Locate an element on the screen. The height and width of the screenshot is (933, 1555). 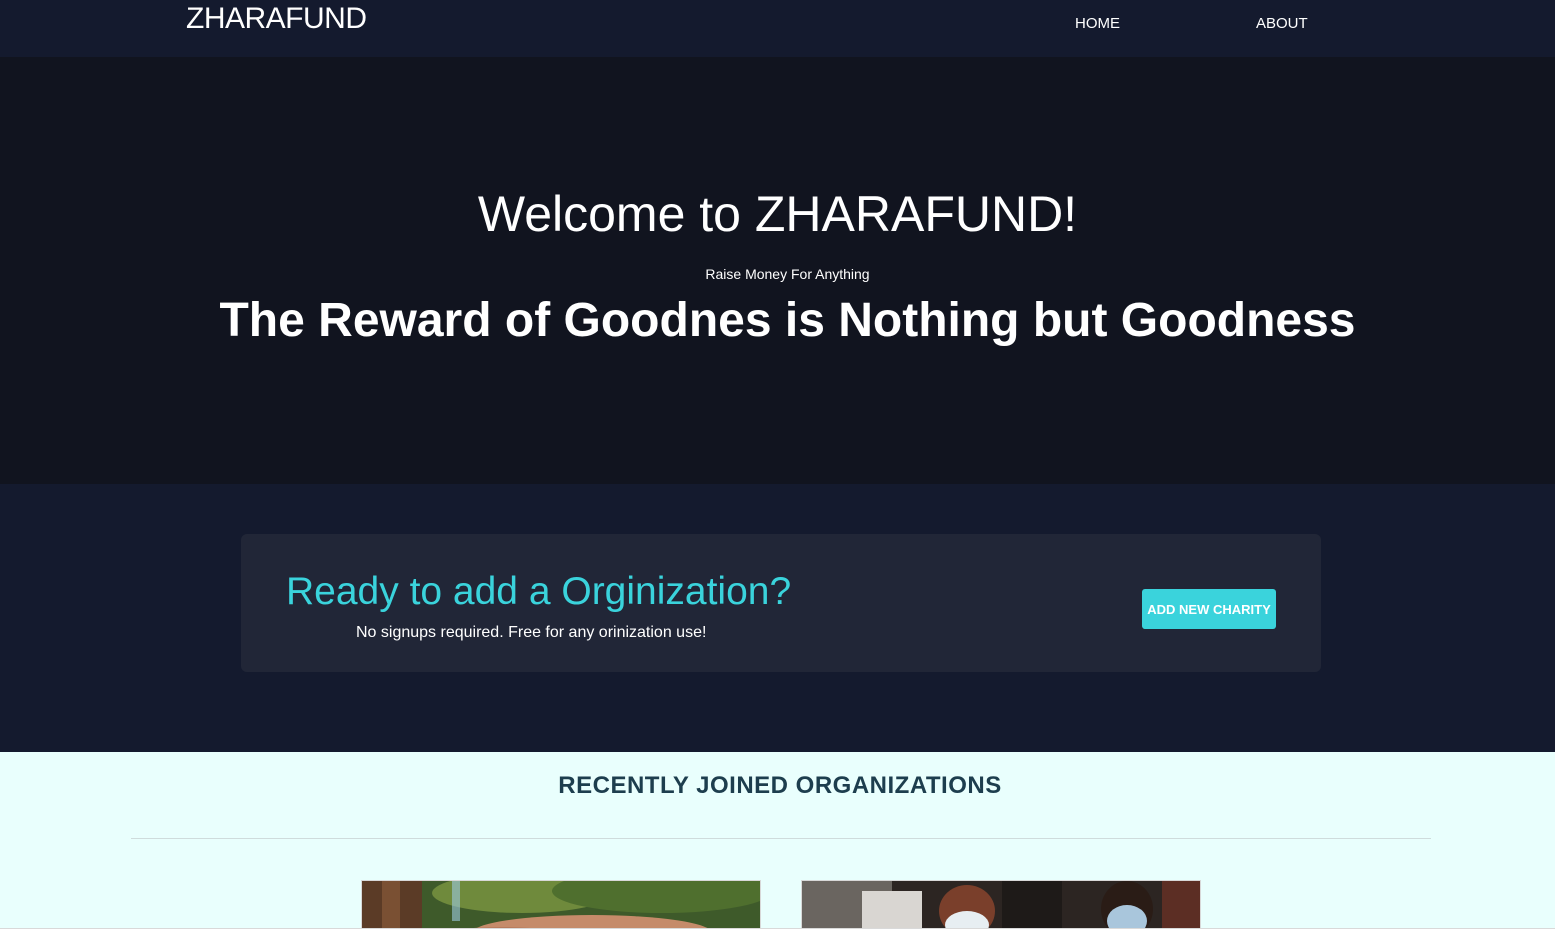
hero-subtitle: Raise Money For Anything is located at coordinates (787, 274).